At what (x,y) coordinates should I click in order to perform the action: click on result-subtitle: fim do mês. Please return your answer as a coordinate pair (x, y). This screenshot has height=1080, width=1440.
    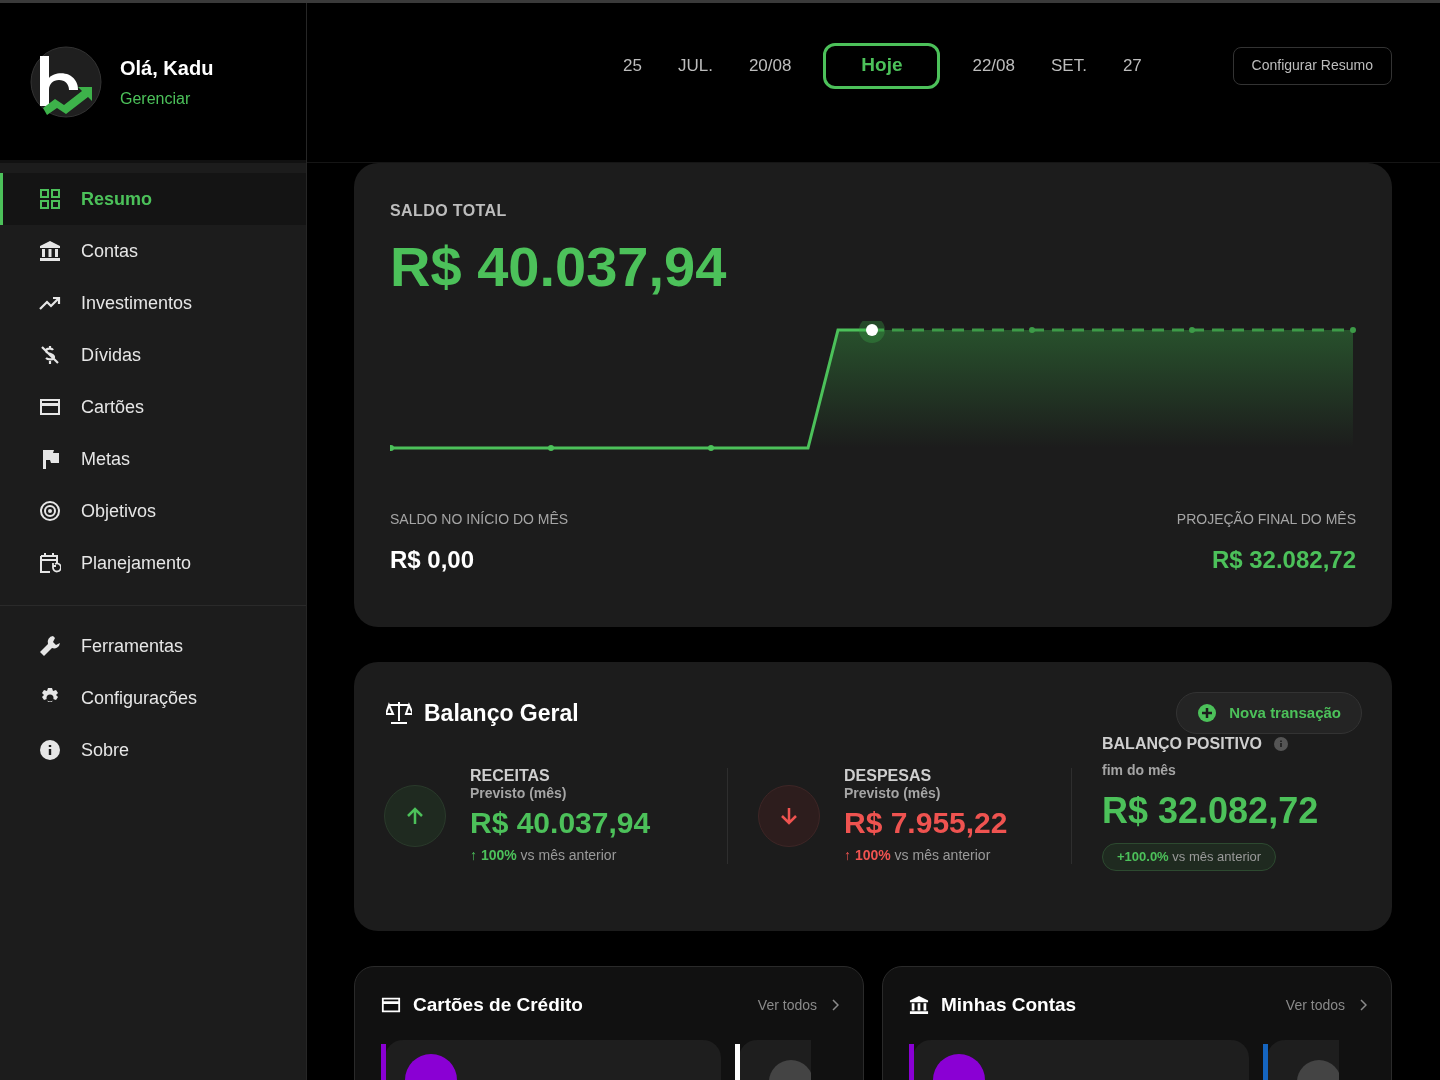
    Looking at the image, I should click on (1139, 770).